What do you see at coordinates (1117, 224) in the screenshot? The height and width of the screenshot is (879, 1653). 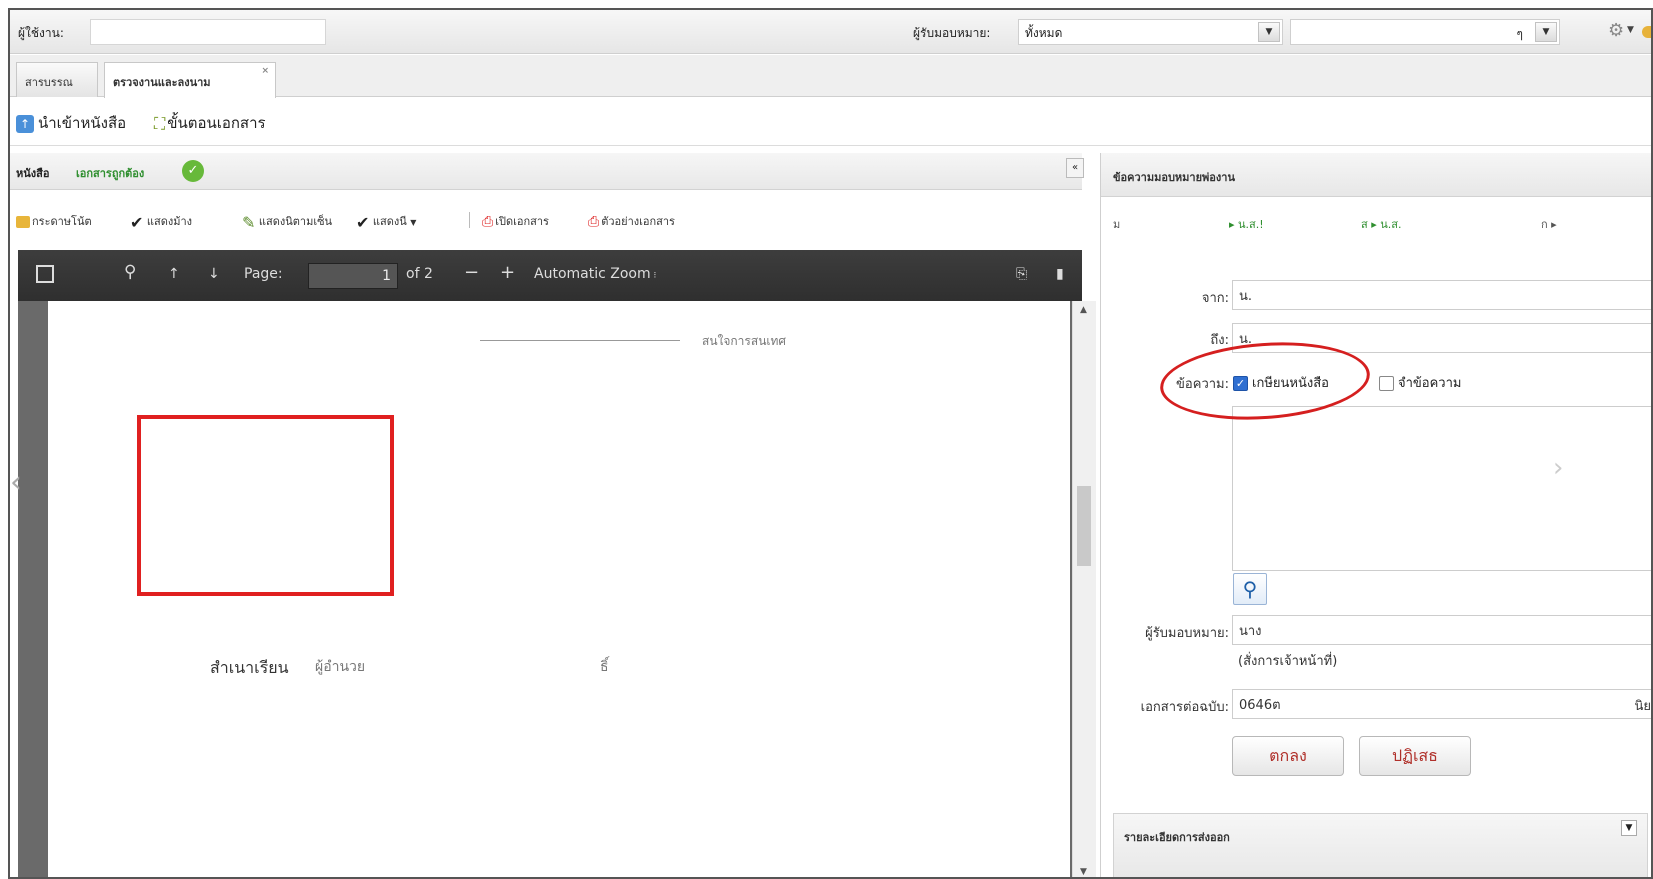 I see `route-step: ม` at bounding box center [1117, 224].